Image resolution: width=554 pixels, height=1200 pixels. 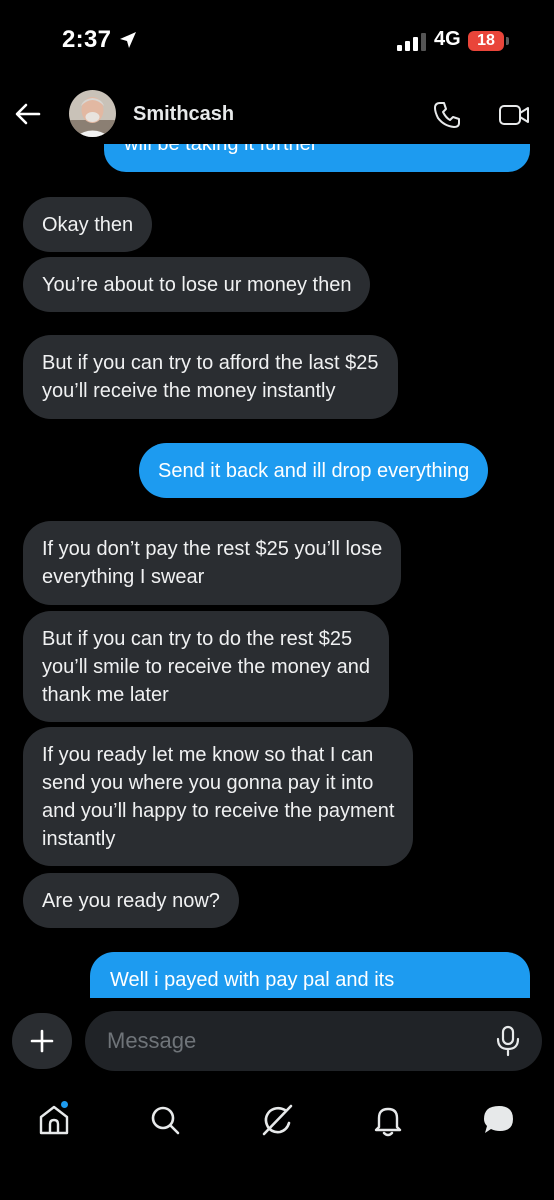 I want to click on nav-grok, so click(x=277, y=1120).